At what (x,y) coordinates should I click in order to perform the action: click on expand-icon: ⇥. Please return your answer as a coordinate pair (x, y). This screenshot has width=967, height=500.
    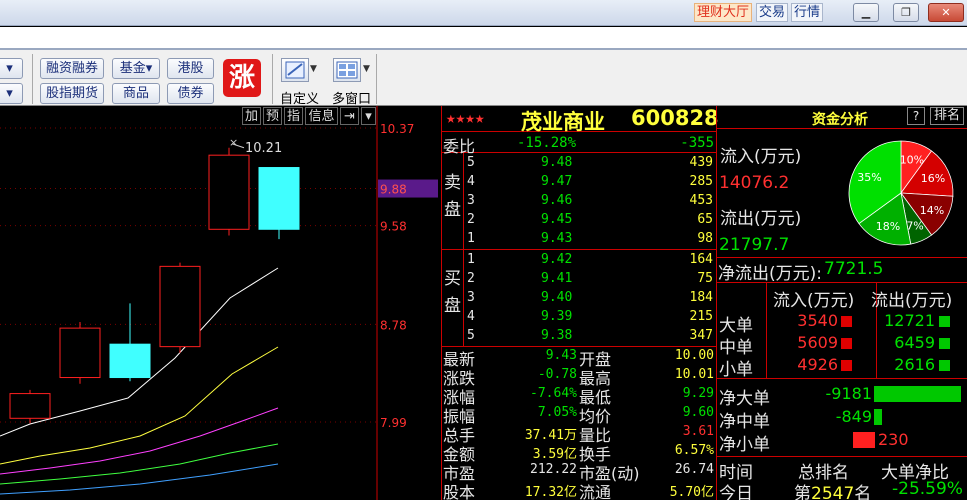
    Looking at the image, I should click on (349, 116).